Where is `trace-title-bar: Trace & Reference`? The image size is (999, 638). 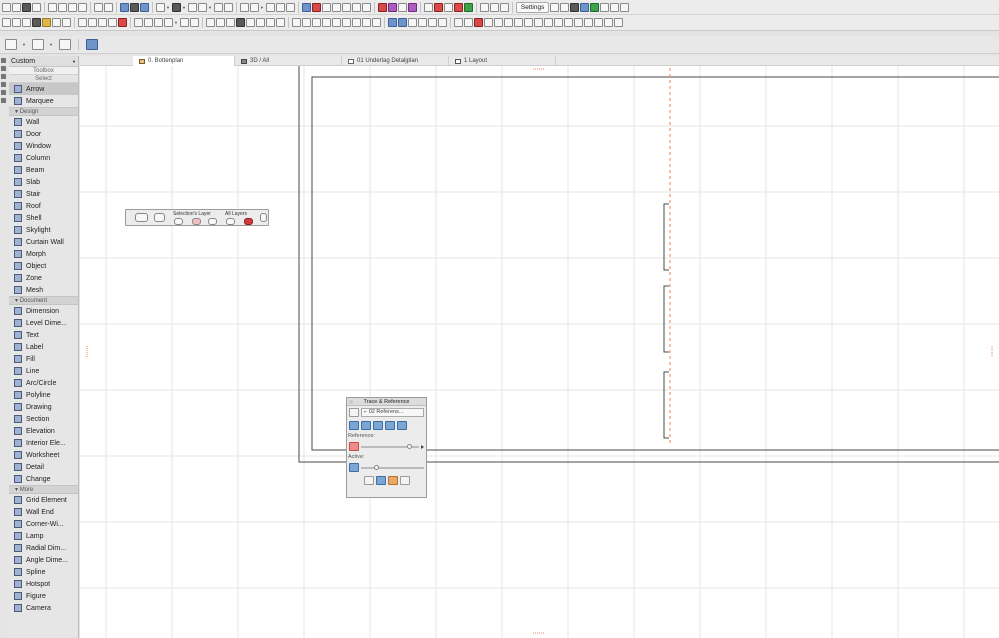 trace-title-bar: Trace & Reference is located at coordinates (386, 402).